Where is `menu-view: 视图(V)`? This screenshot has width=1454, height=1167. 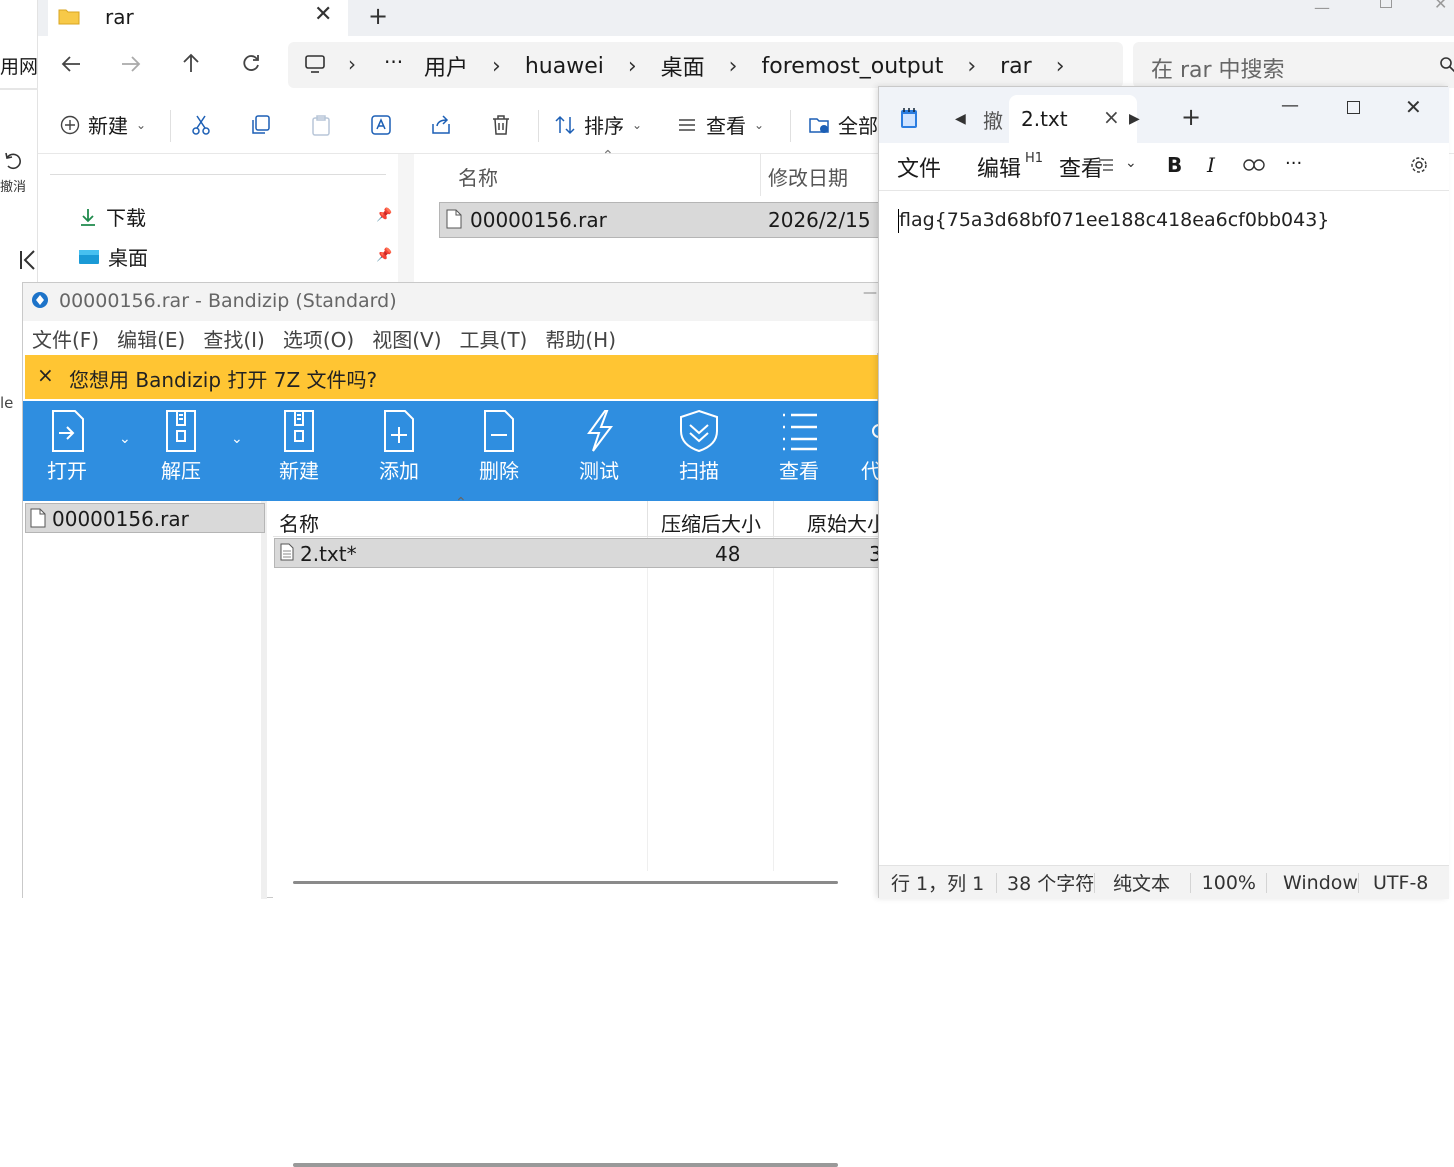
menu-view: 视图(V) is located at coordinates (406, 338).